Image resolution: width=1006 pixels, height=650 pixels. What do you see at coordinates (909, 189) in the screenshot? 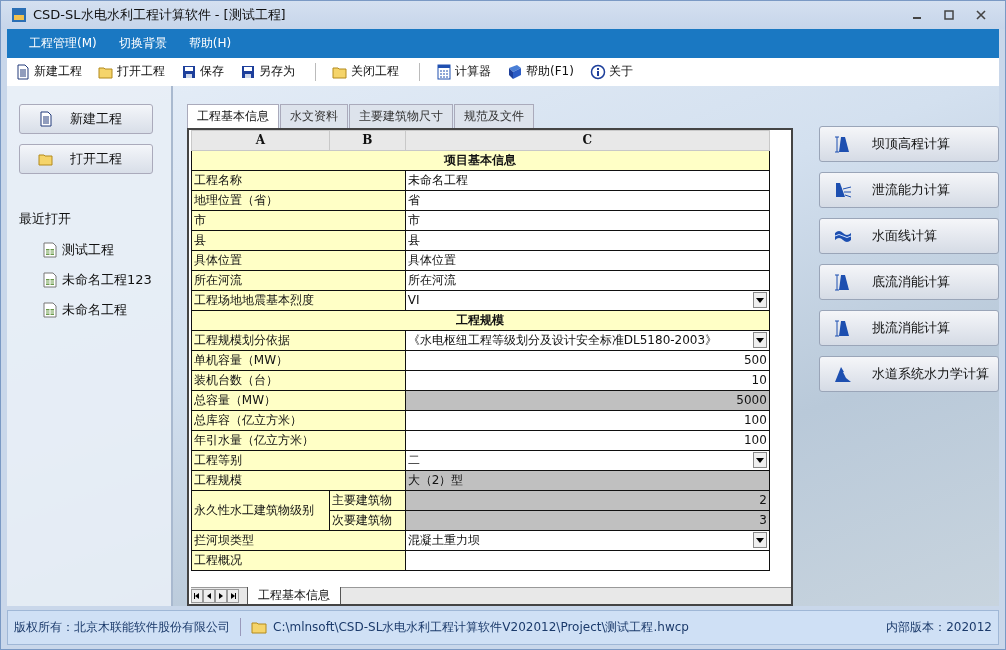
I see `calculation-button: 泄流能力计算` at bounding box center [909, 189].